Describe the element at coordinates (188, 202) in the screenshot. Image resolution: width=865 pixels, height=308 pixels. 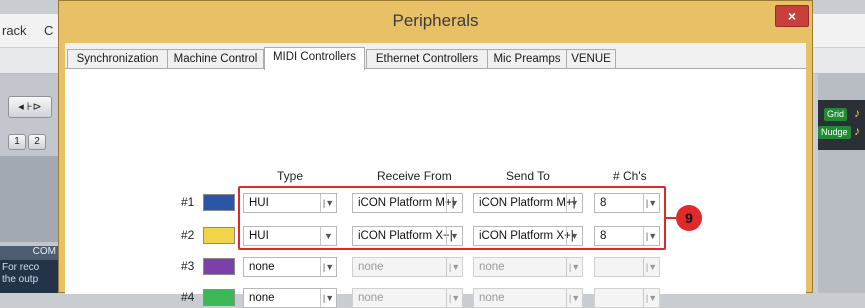
I see `row-label: #1` at that location.